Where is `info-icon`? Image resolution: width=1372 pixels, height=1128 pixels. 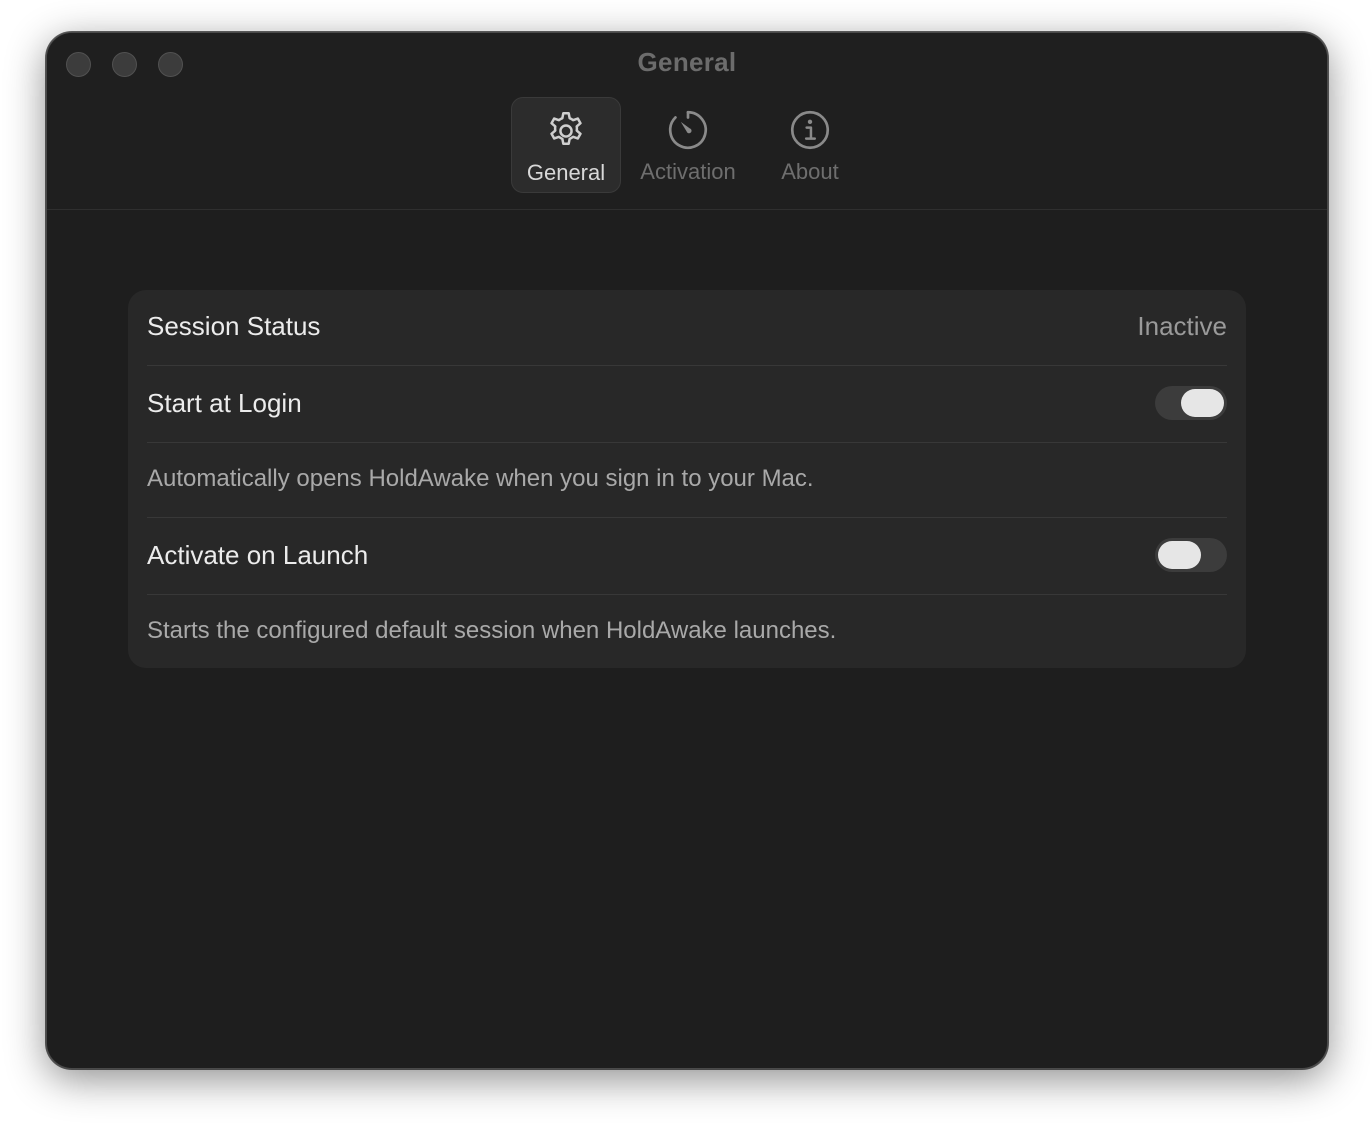
info-icon is located at coordinates (810, 130).